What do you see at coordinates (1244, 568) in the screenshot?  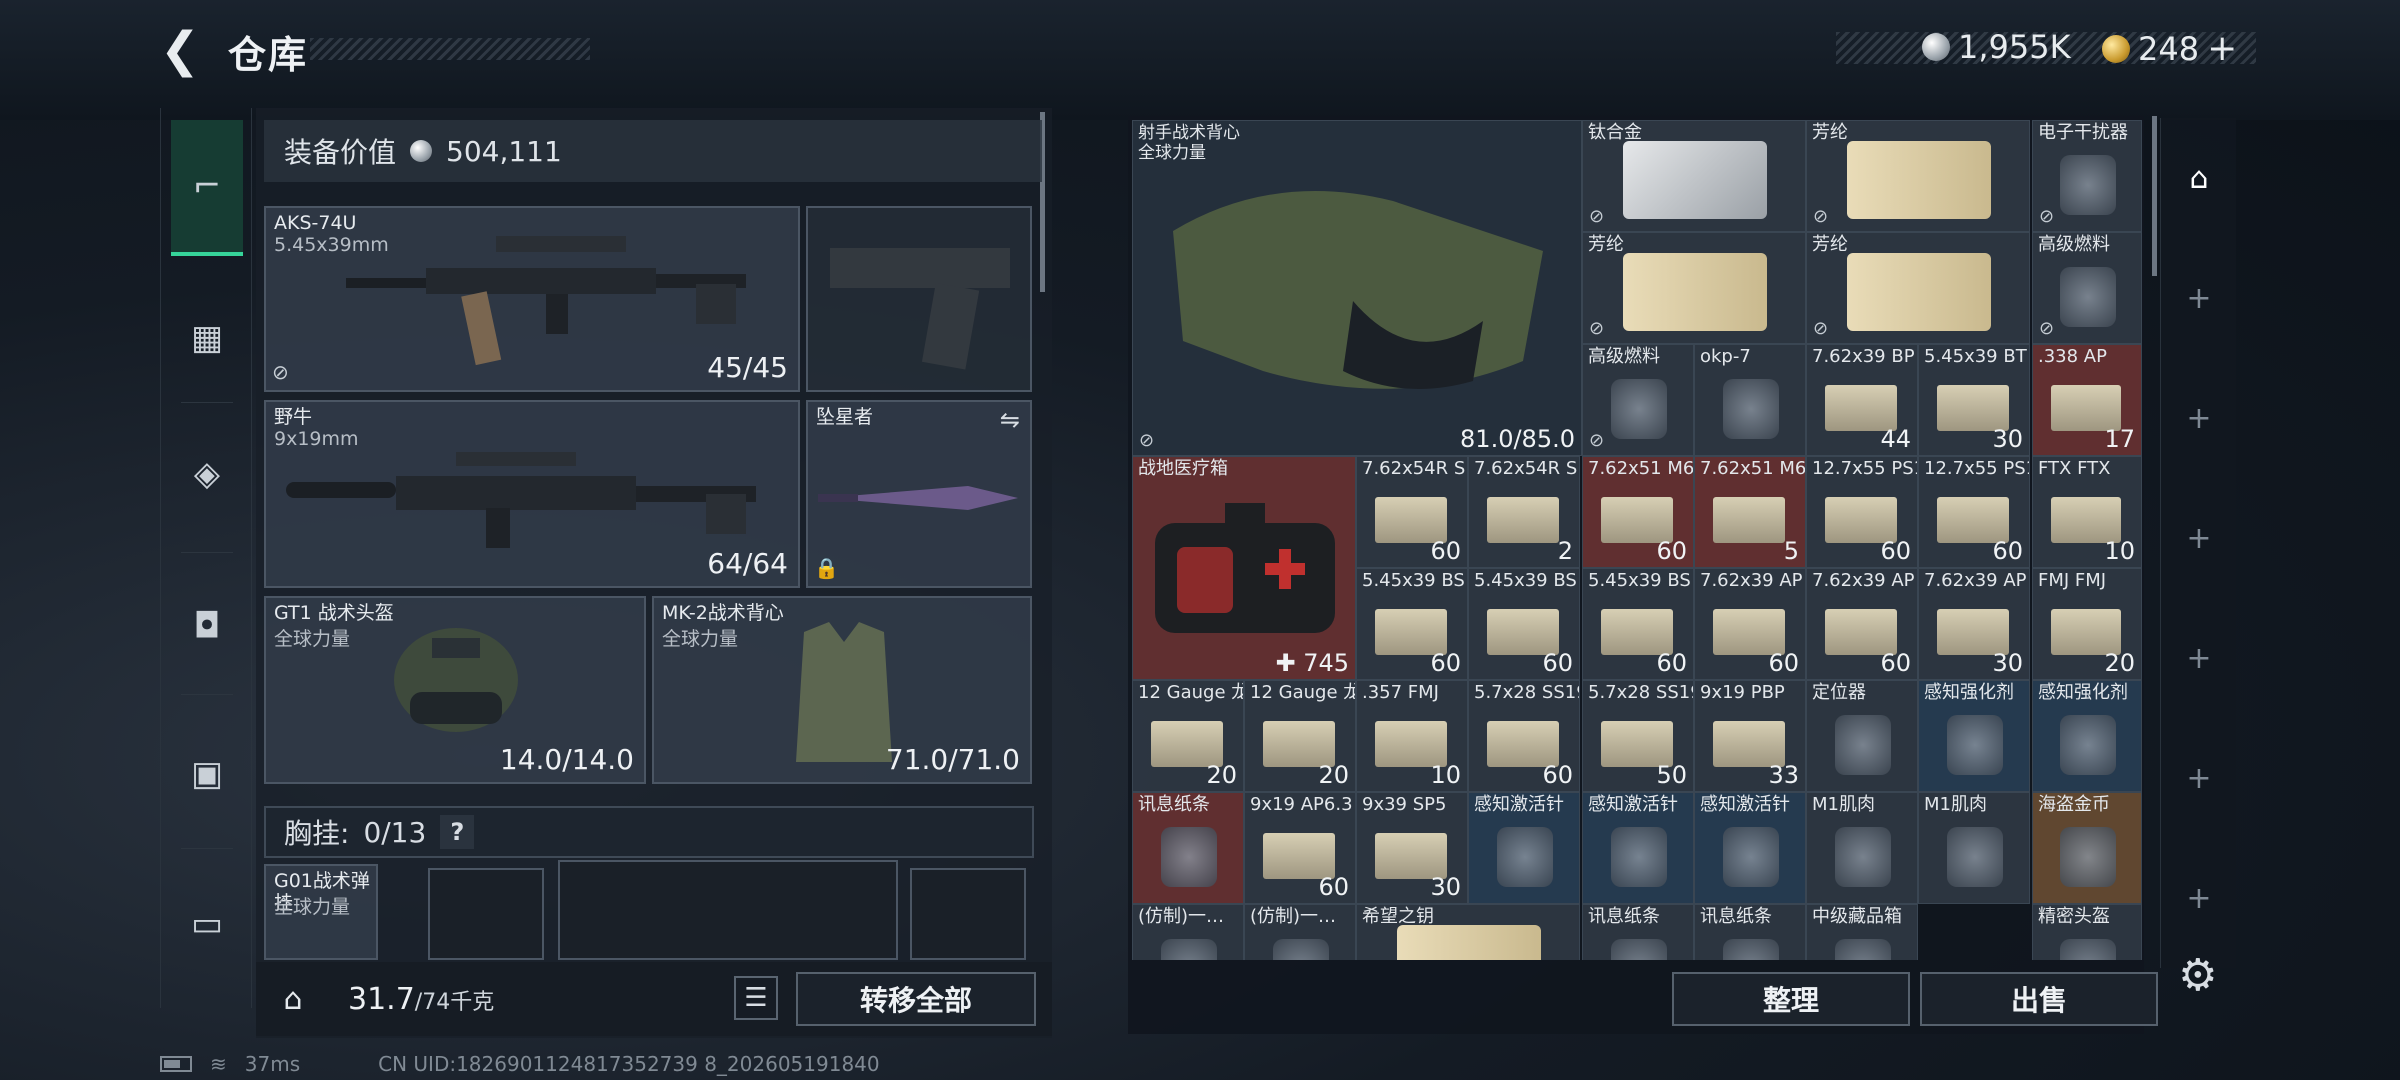 I see `stash-item-medkit: 战地医疗箱 ✚ 745` at bounding box center [1244, 568].